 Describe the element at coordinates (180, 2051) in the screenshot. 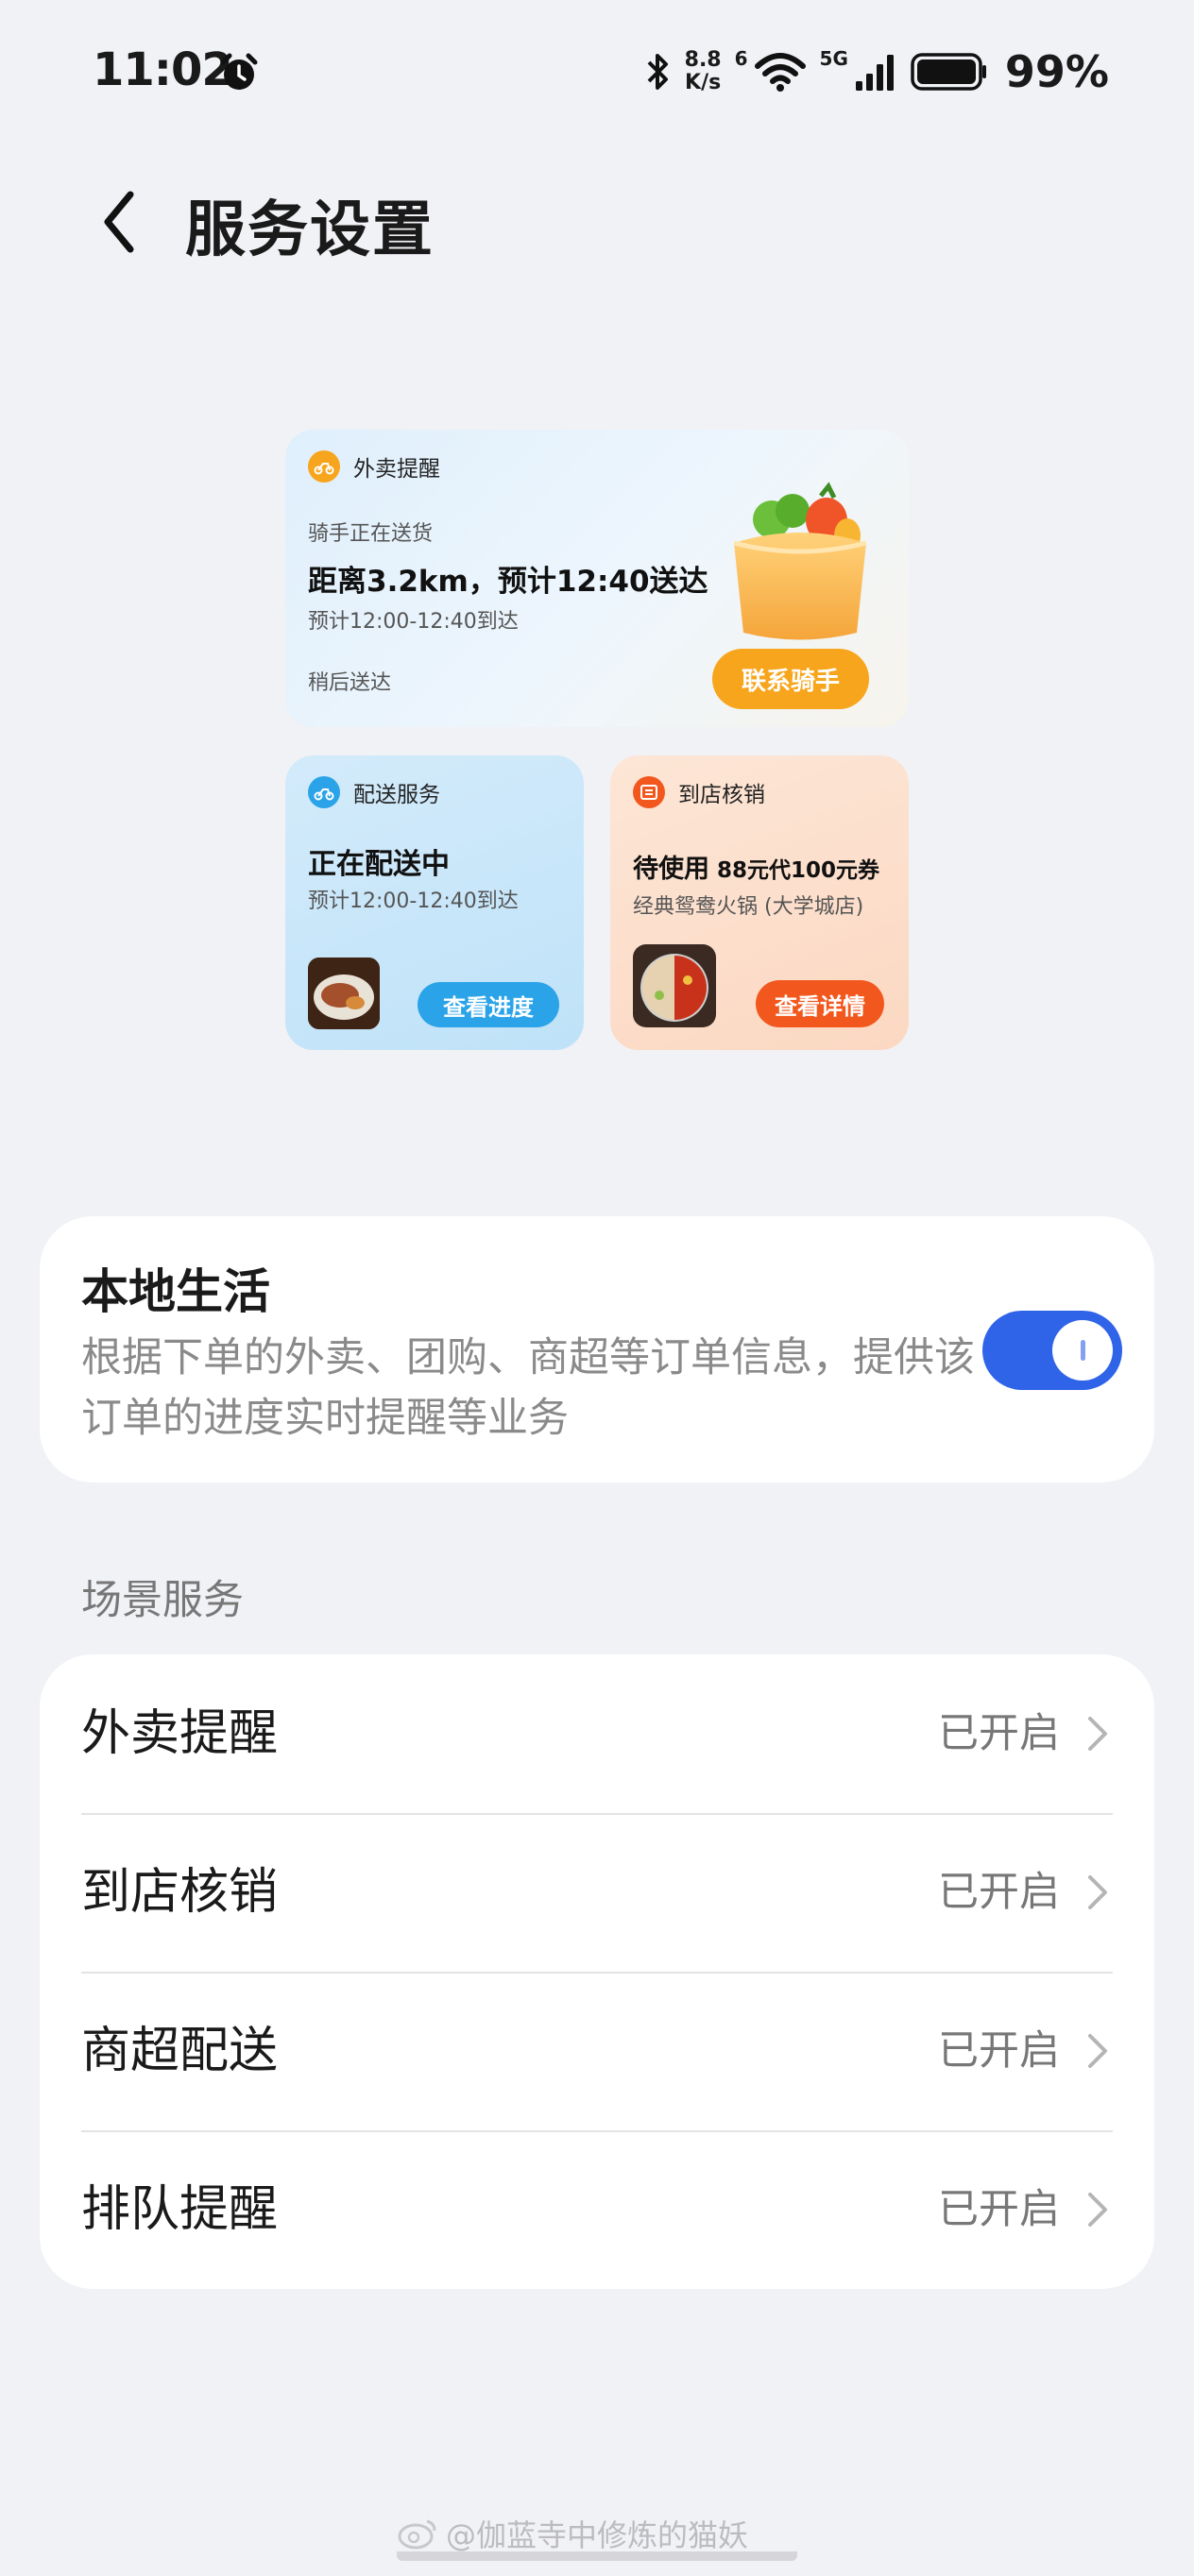

I see `list-item-label: 商超配送` at that location.